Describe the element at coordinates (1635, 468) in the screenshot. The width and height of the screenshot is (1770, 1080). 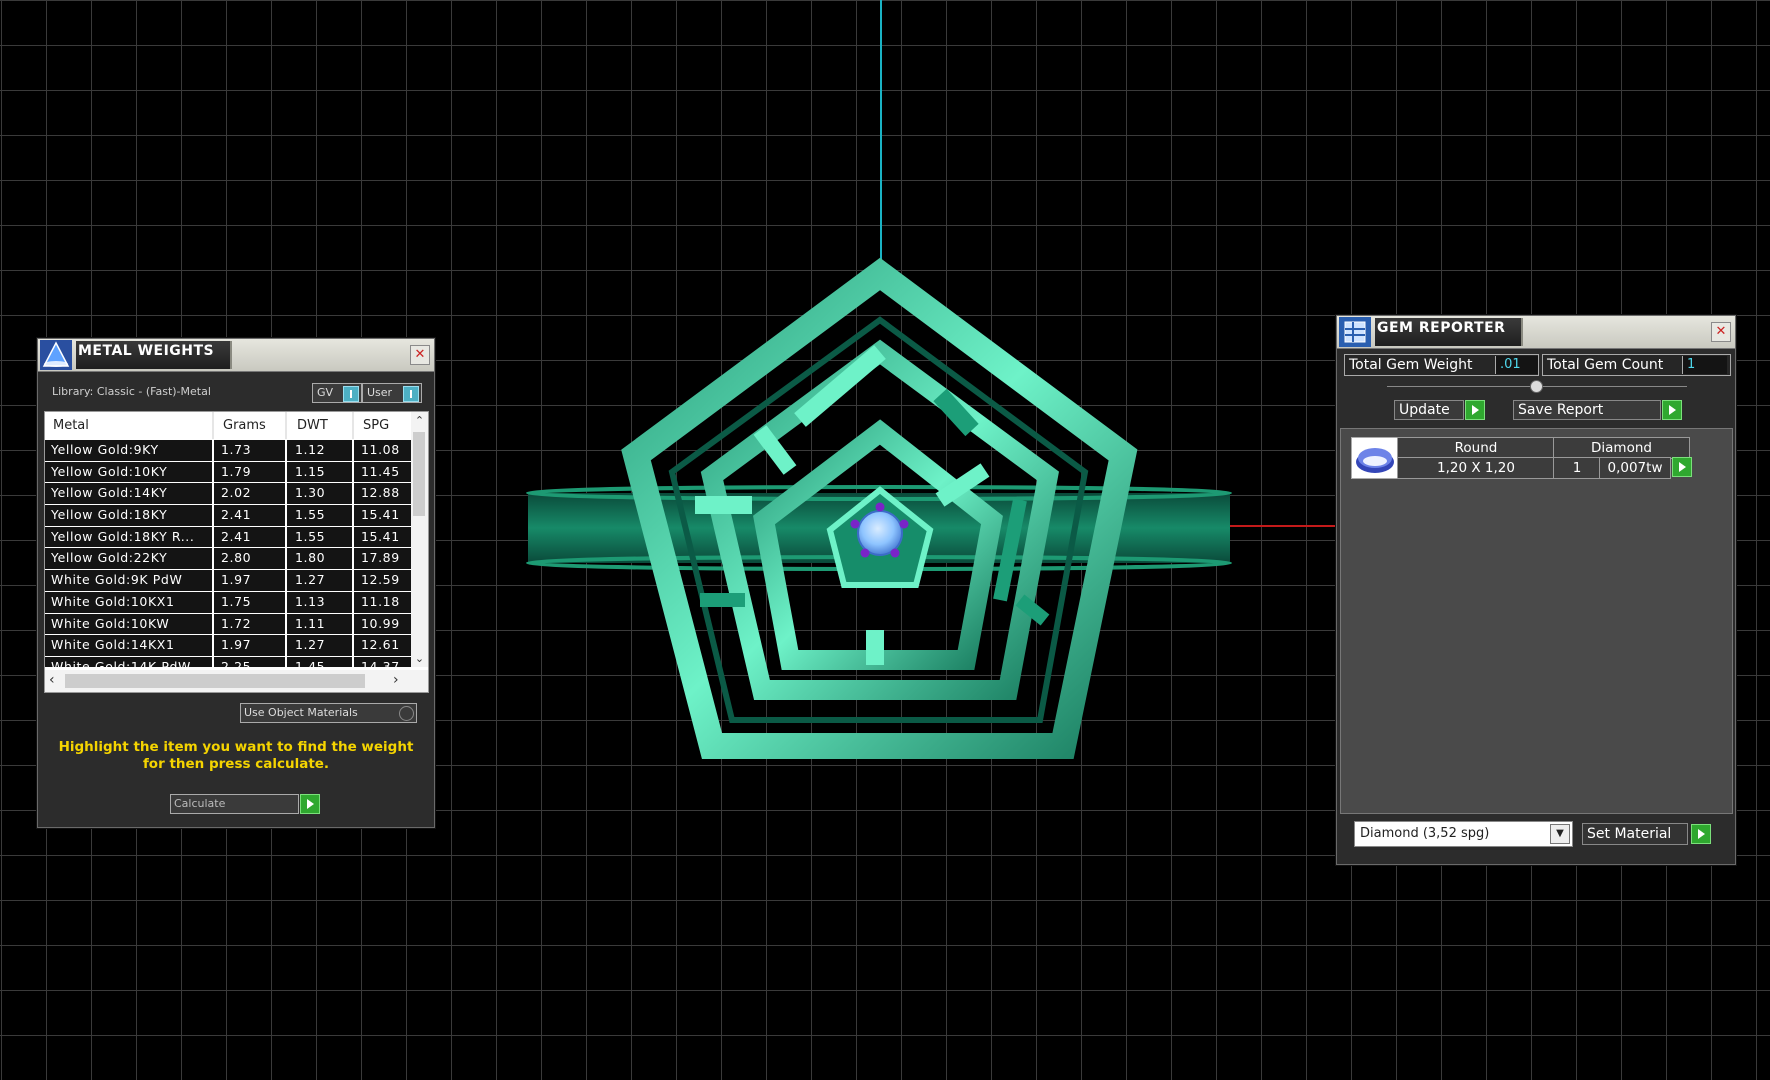
I see `gem-weight-cell: 0,007tw` at that location.